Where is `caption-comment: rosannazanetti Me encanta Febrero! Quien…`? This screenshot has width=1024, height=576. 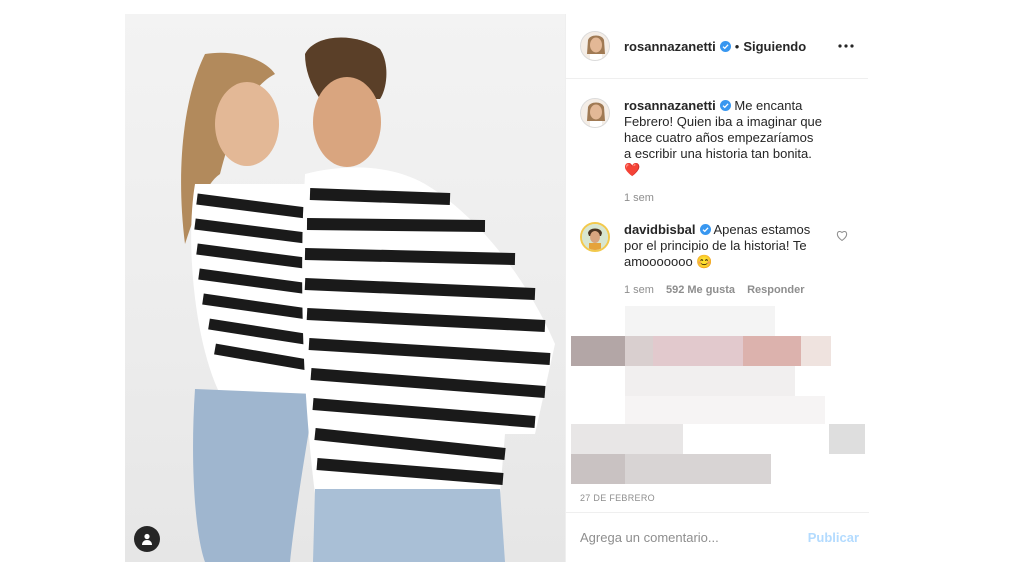 caption-comment: rosannazanetti Me encanta Febrero! Quien… is located at coordinates (717, 152).